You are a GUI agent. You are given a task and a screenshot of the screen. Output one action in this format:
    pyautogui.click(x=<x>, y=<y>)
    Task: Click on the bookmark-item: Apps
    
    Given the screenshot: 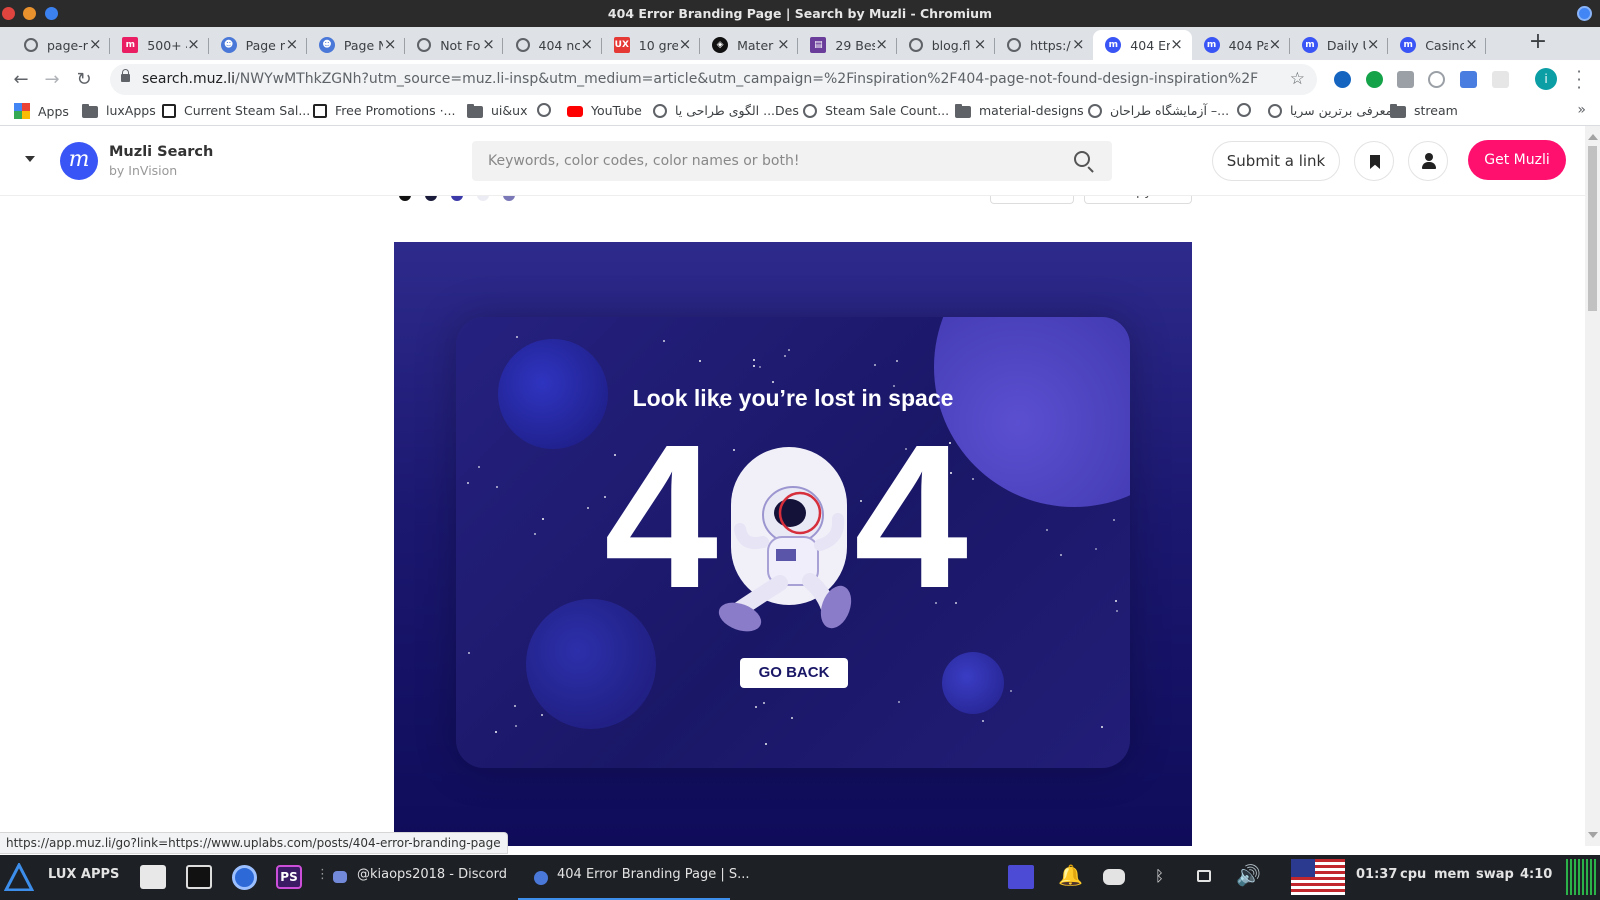 What is the action you would take?
    pyautogui.click(x=41, y=111)
    